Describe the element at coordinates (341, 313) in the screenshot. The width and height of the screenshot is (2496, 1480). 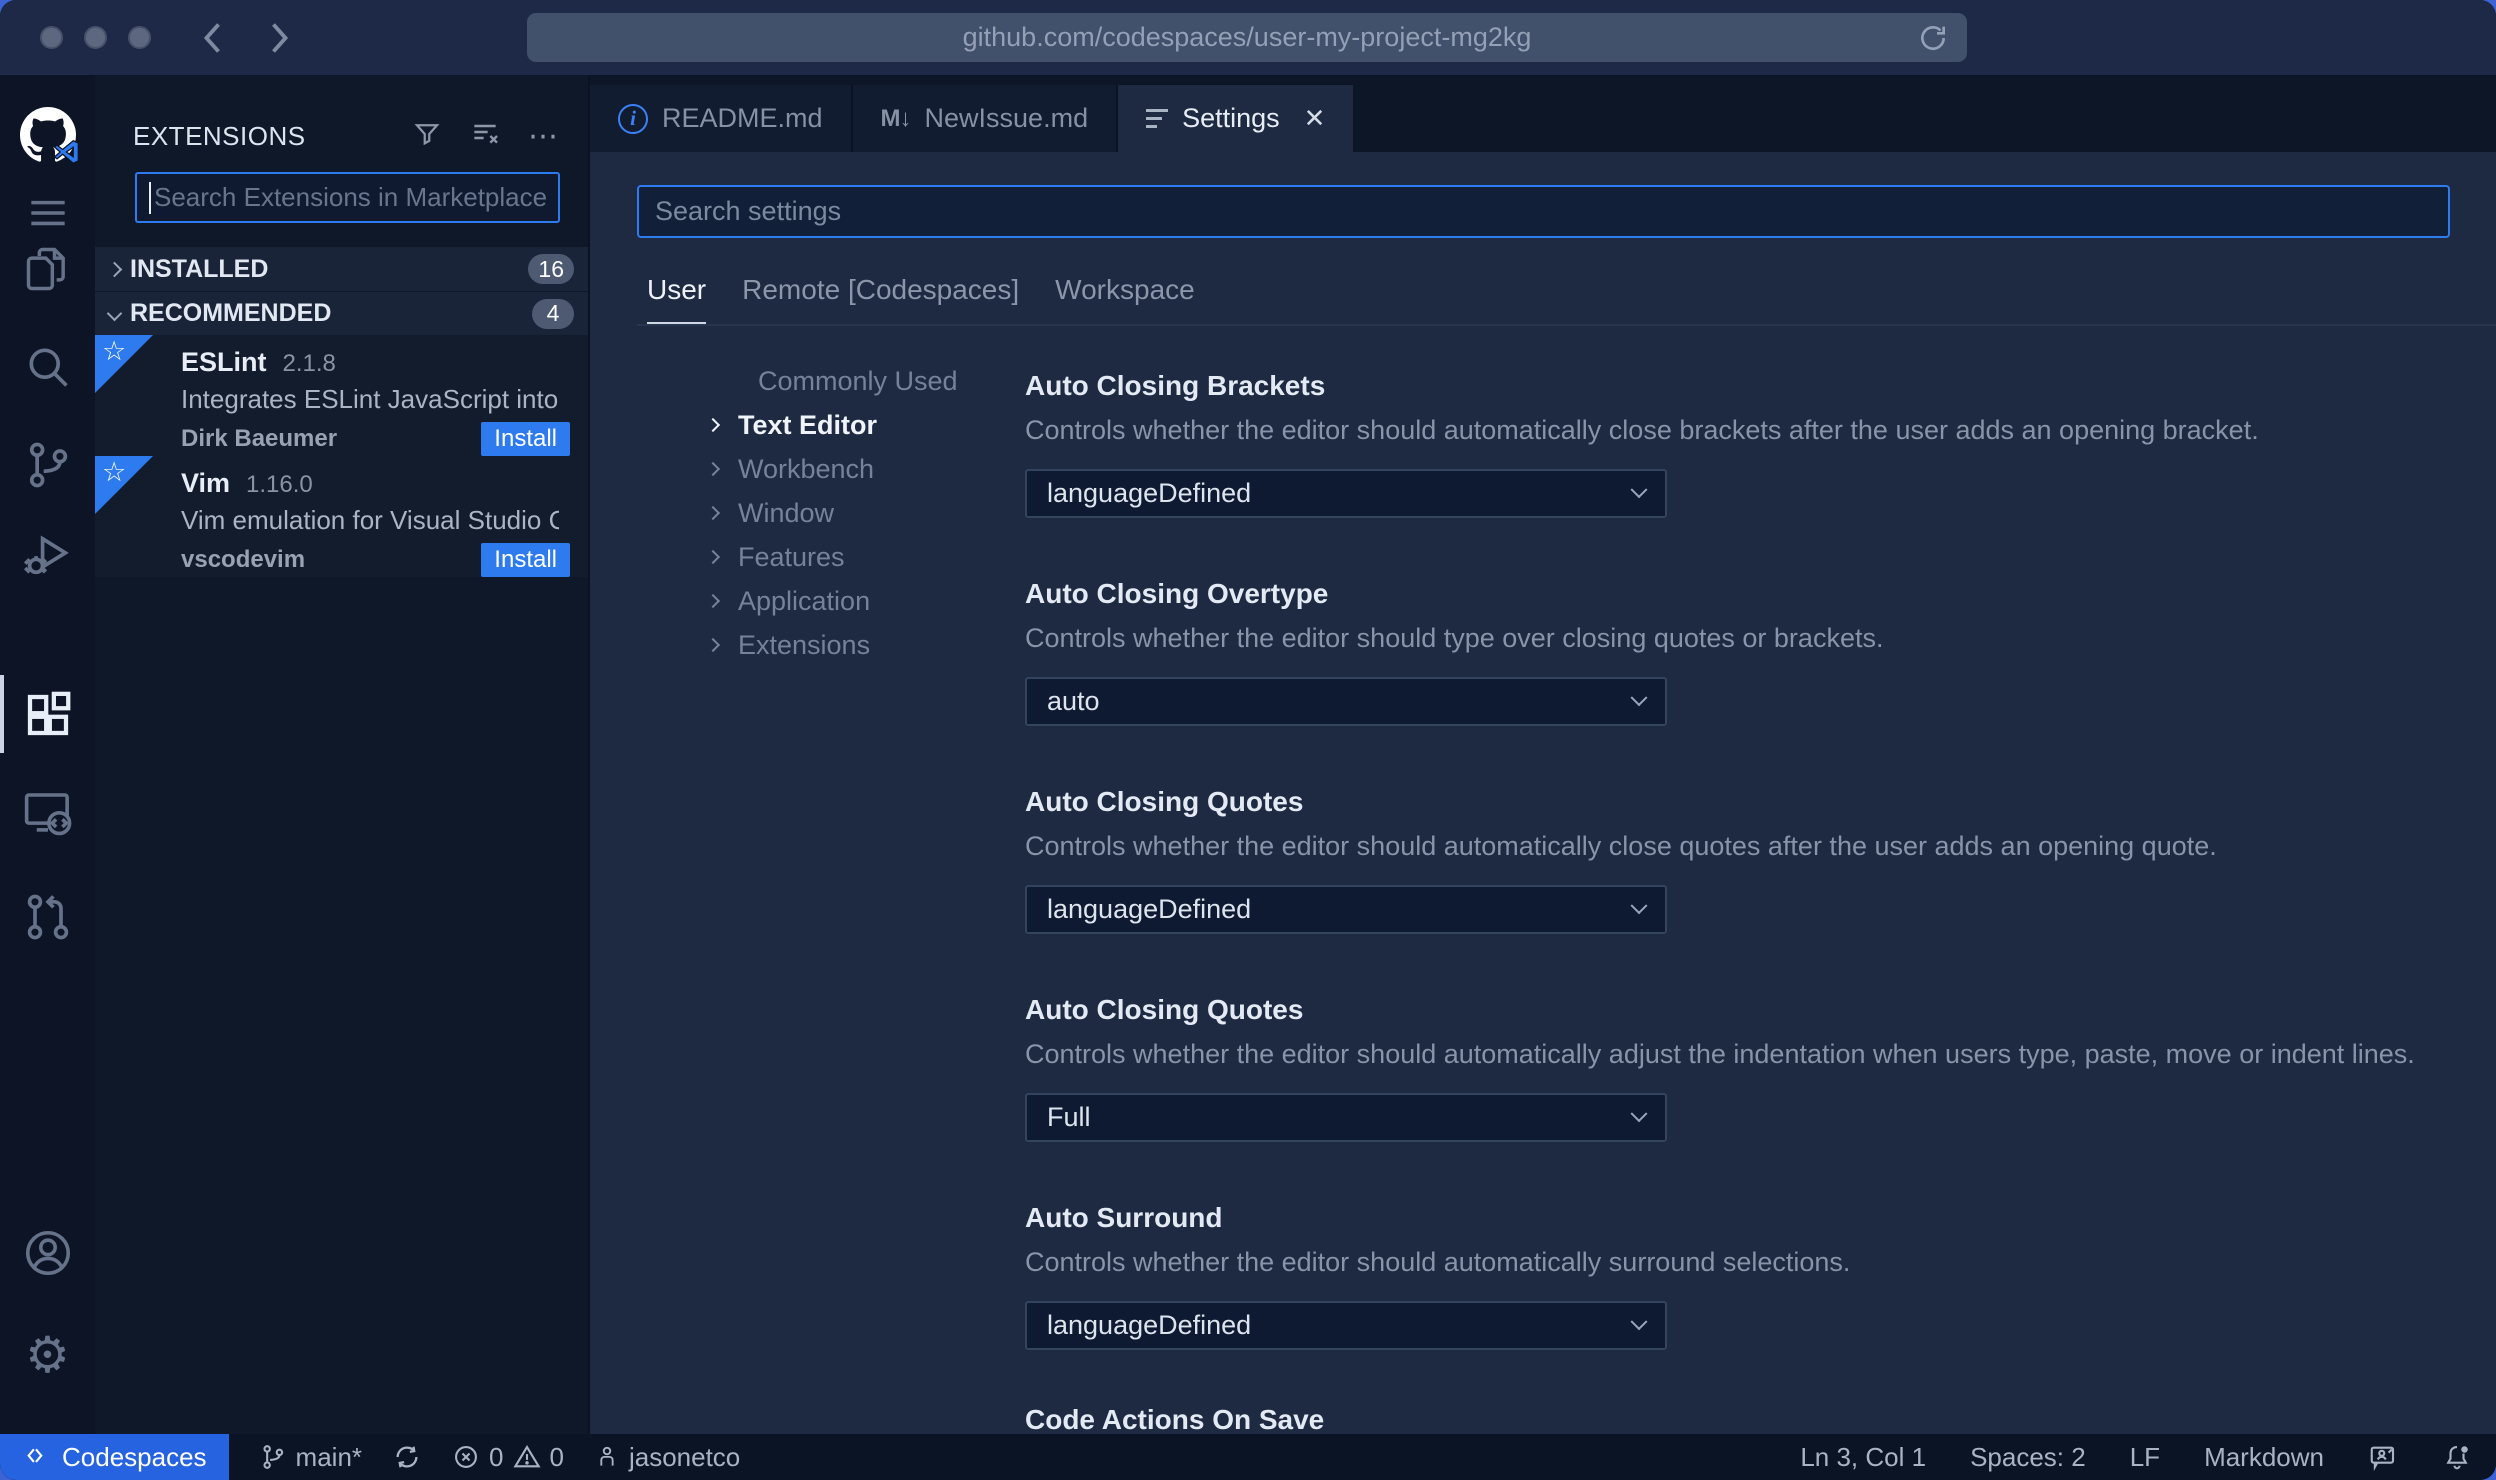
I see `section-recommended: RECOMMENDED 4` at that location.